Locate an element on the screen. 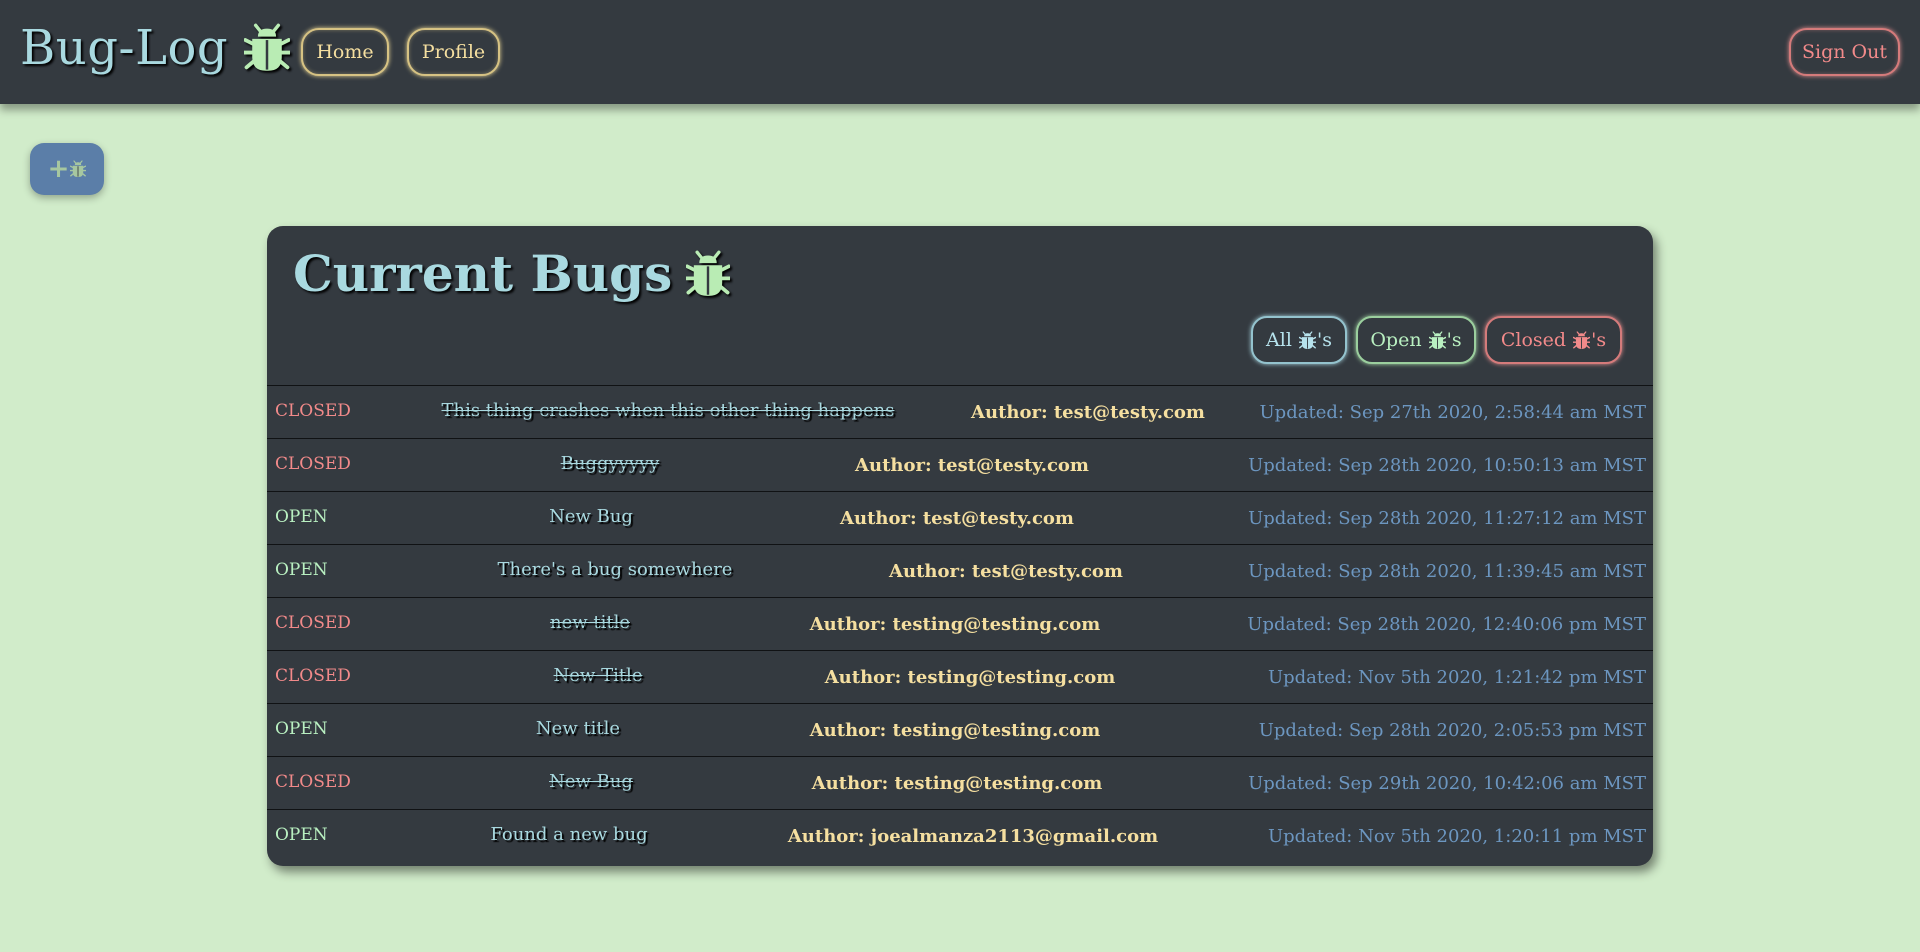 Image resolution: width=1920 pixels, height=952 pixels. add-bug-button: + is located at coordinates (67, 169).